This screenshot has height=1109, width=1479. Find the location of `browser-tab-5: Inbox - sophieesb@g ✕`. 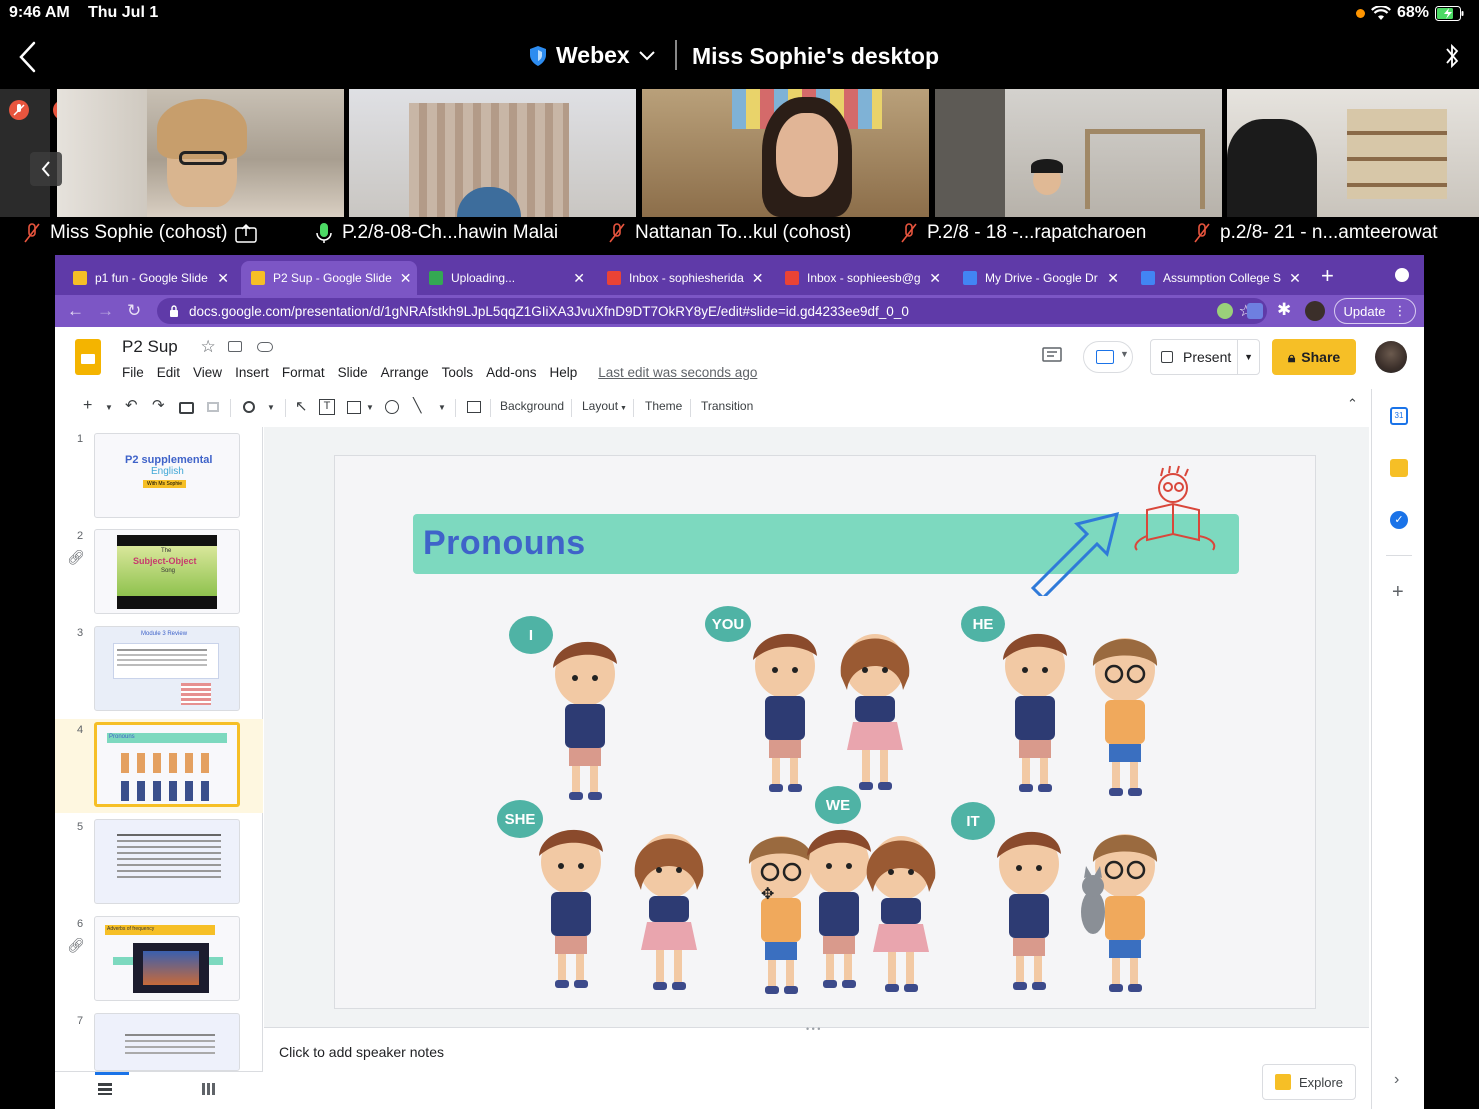

browser-tab-5: Inbox - sophieesb@g ✕ is located at coordinates (863, 278).